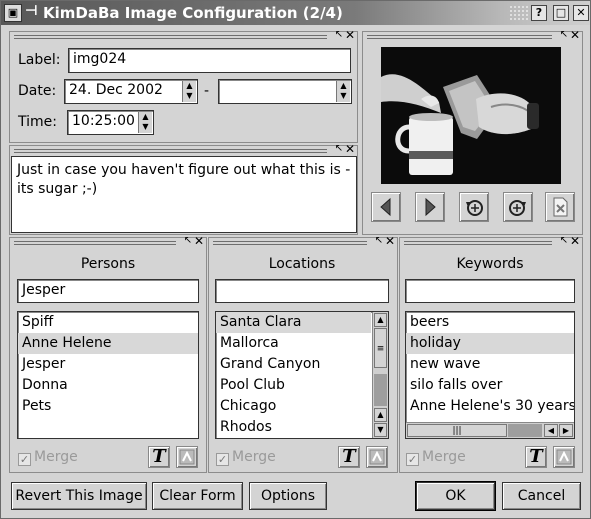 The height and width of the screenshot is (519, 591). What do you see at coordinates (566, 430) in the screenshot?
I see `scroll-right-arrow: ▶` at bounding box center [566, 430].